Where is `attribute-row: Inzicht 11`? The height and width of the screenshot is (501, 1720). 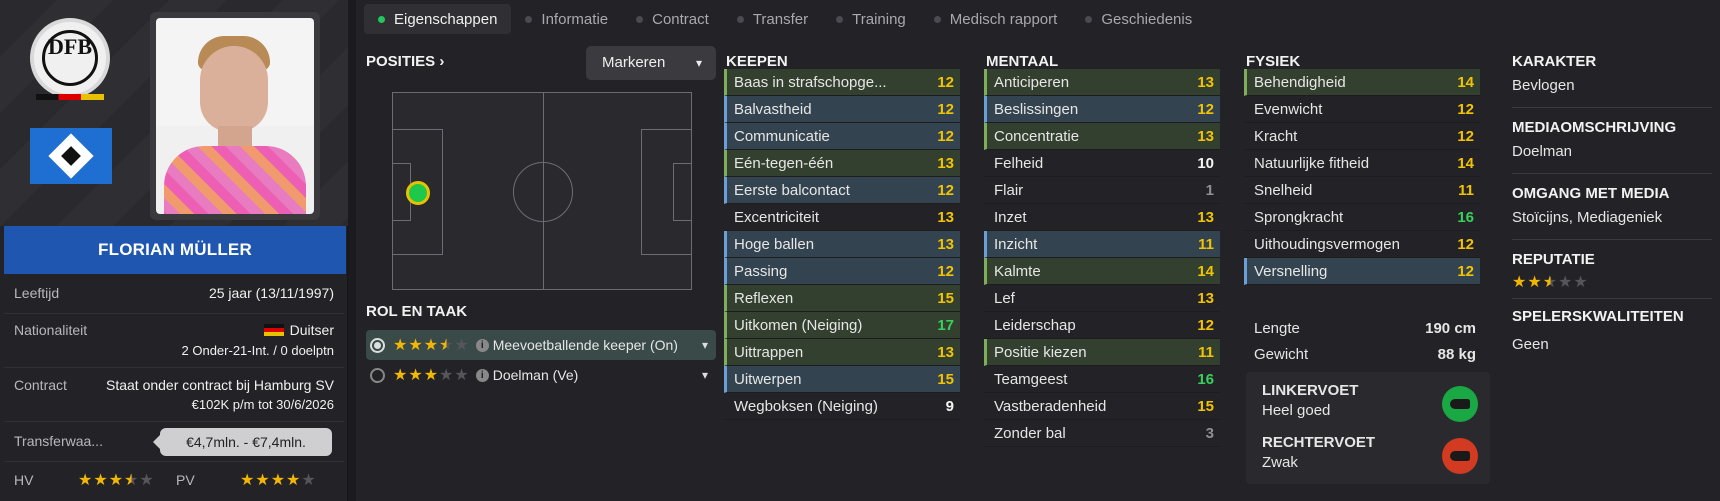 attribute-row: Inzicht 11 is located at coordinates (1102, 244).